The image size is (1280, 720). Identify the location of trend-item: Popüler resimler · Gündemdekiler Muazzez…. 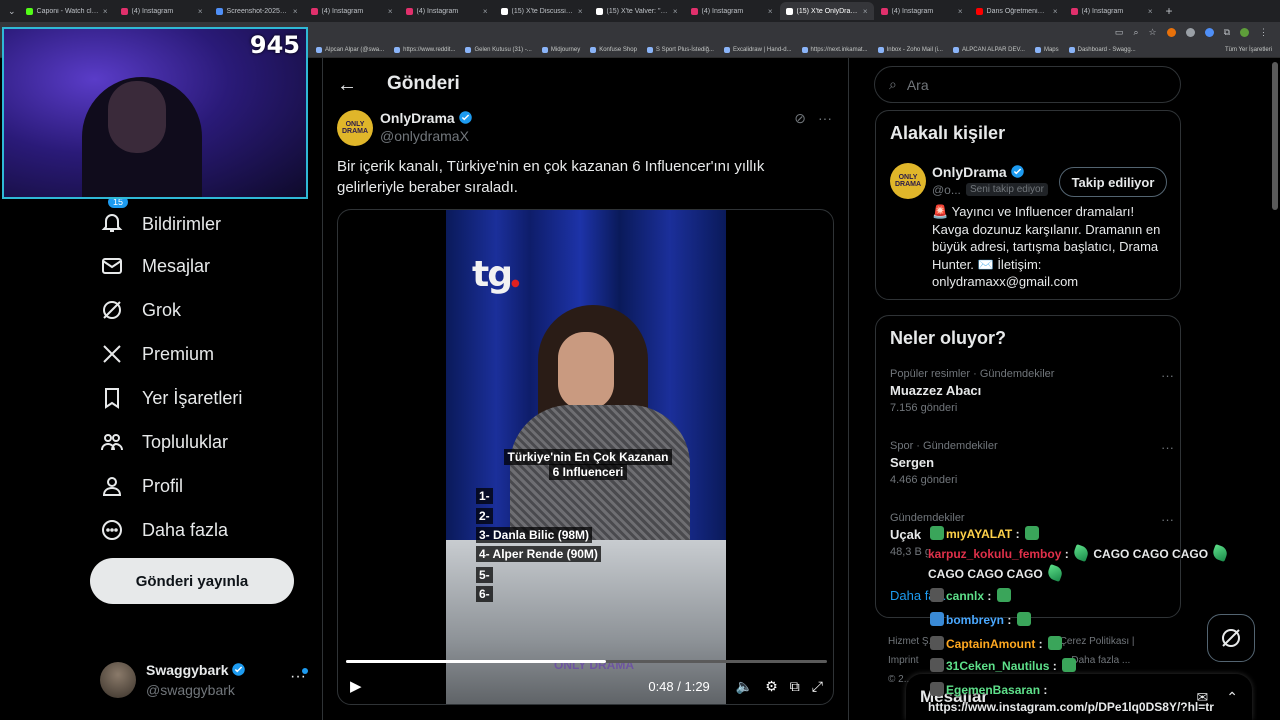
(1032, 391).